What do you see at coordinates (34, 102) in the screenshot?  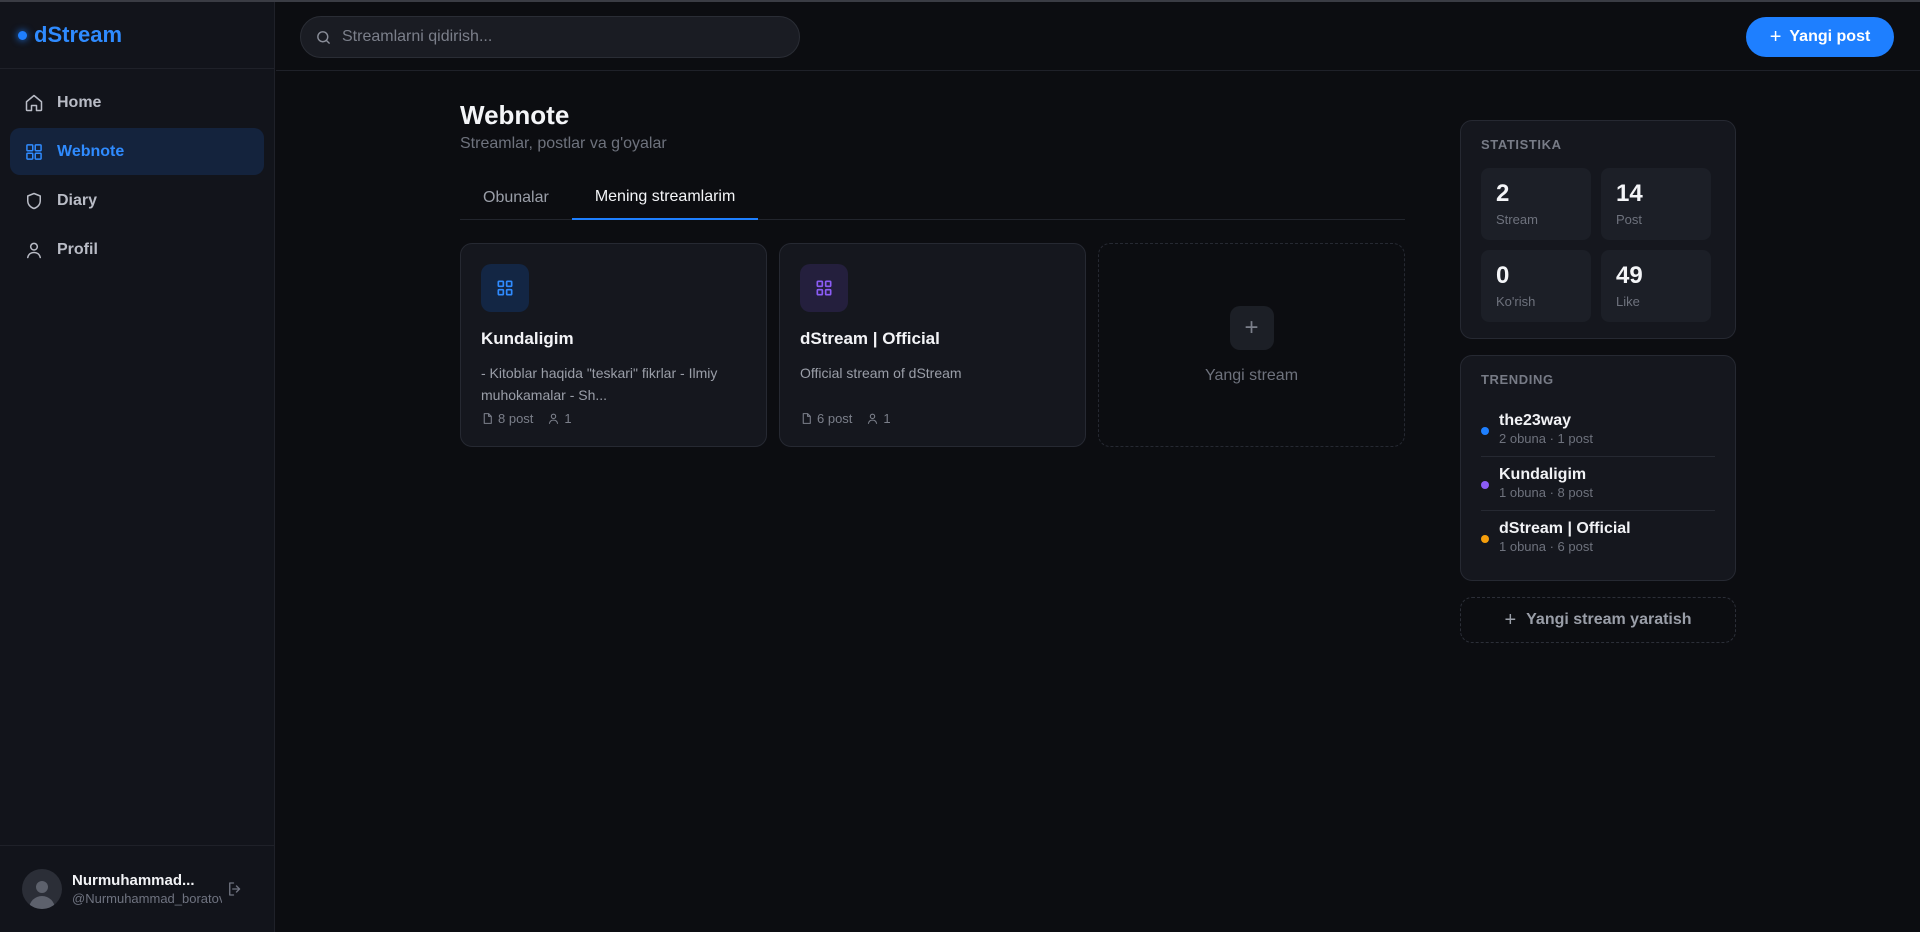 I see `home-icon` at bounding box center [34, 102].